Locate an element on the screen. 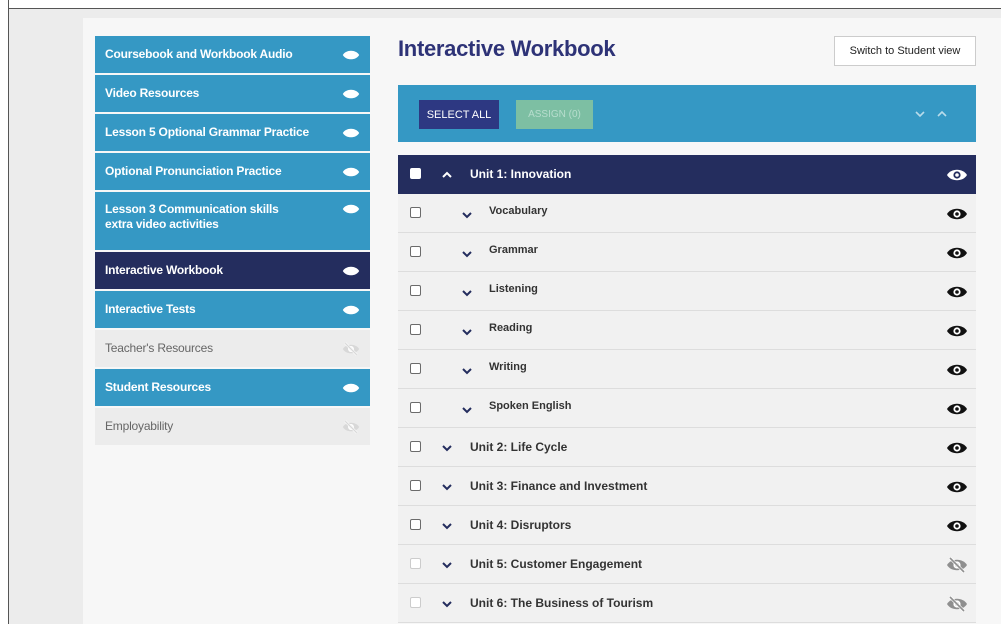 The width and height of the screenshot is (1001, 624). unit-row: Unit 3: Finance and Investment is located at coordinates (687, 486).